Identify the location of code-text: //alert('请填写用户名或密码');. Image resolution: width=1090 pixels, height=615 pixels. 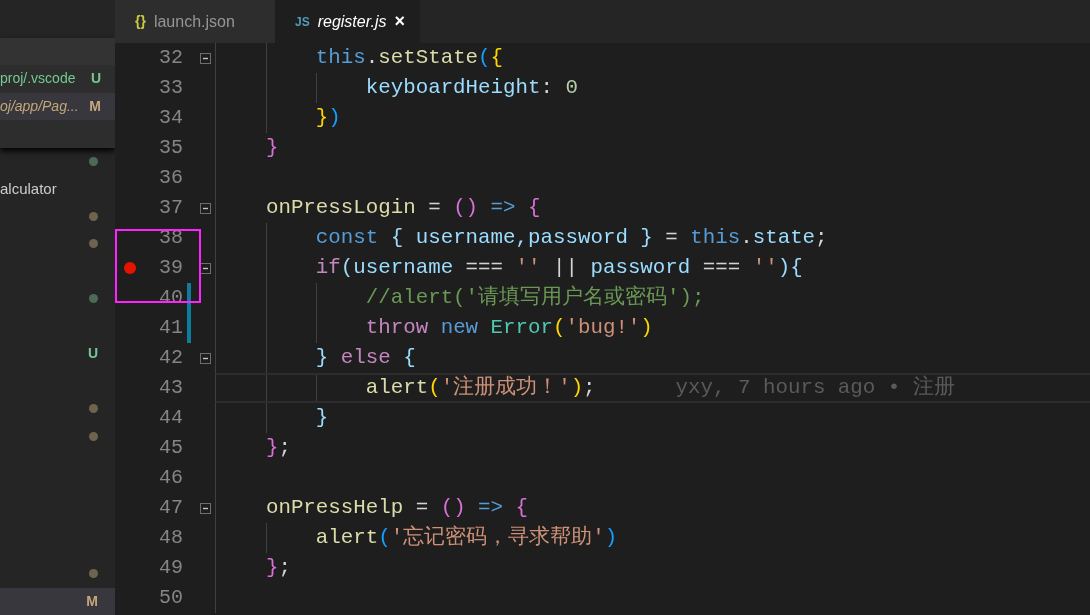
(534, 297).